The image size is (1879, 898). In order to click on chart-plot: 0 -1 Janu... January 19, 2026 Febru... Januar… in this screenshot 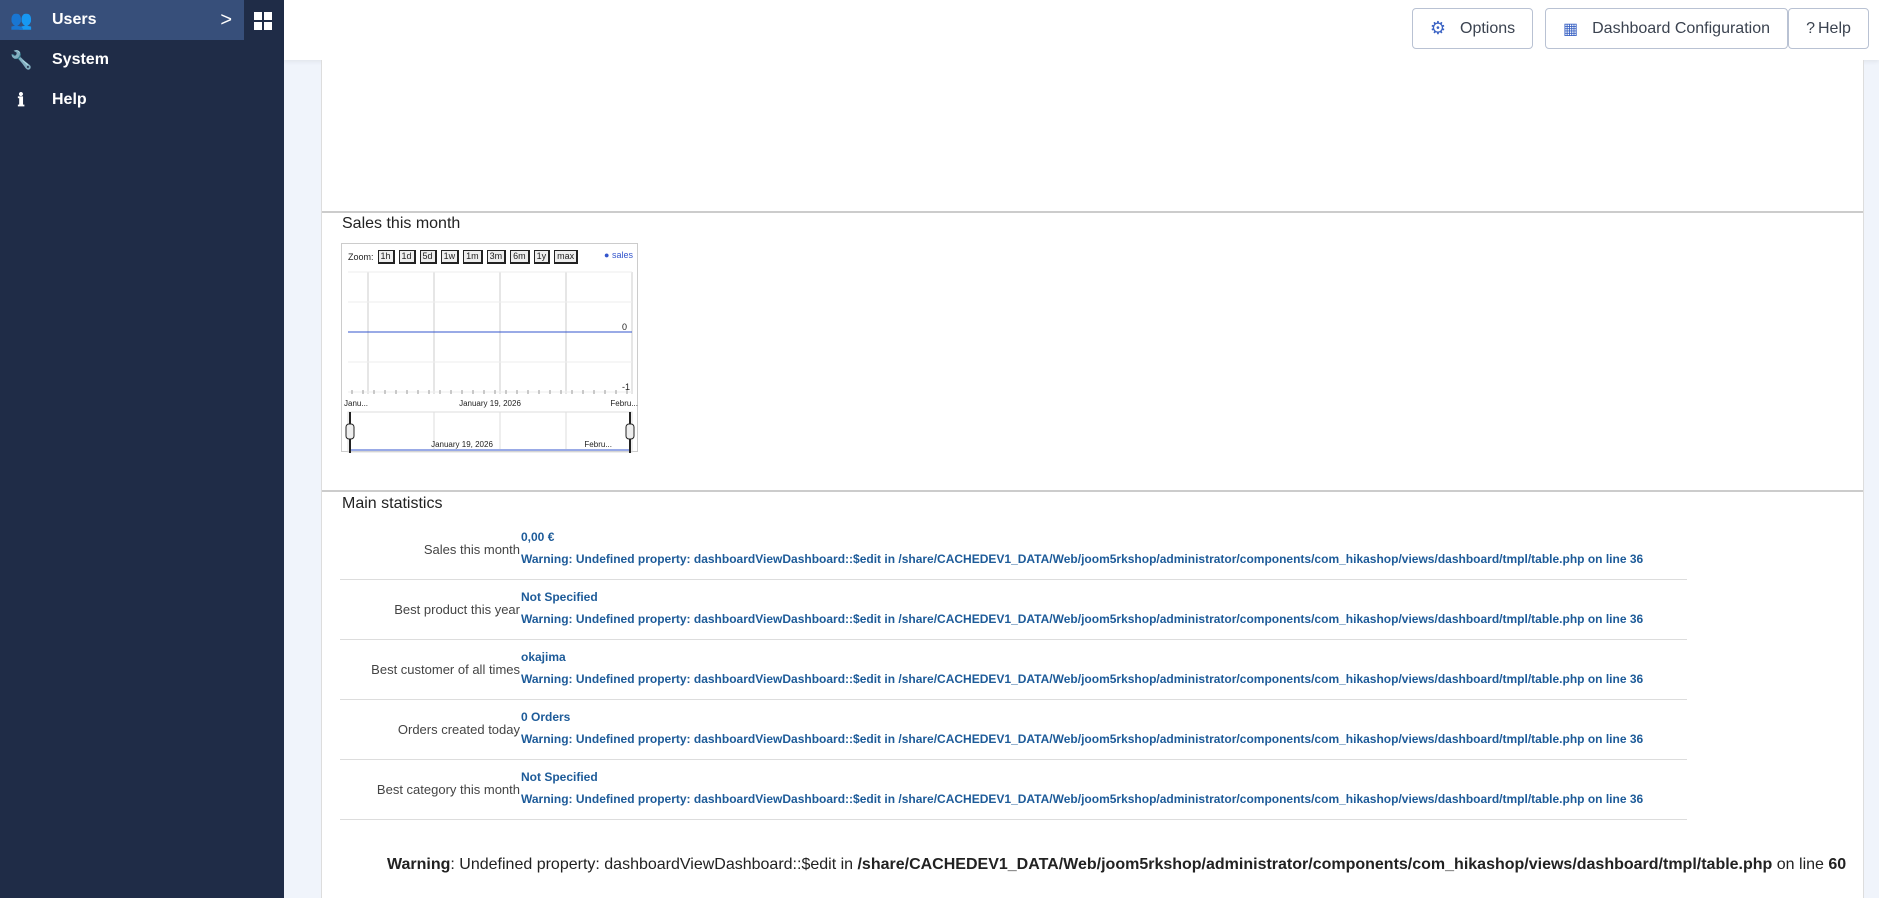, I will do `click(491, 362)`.